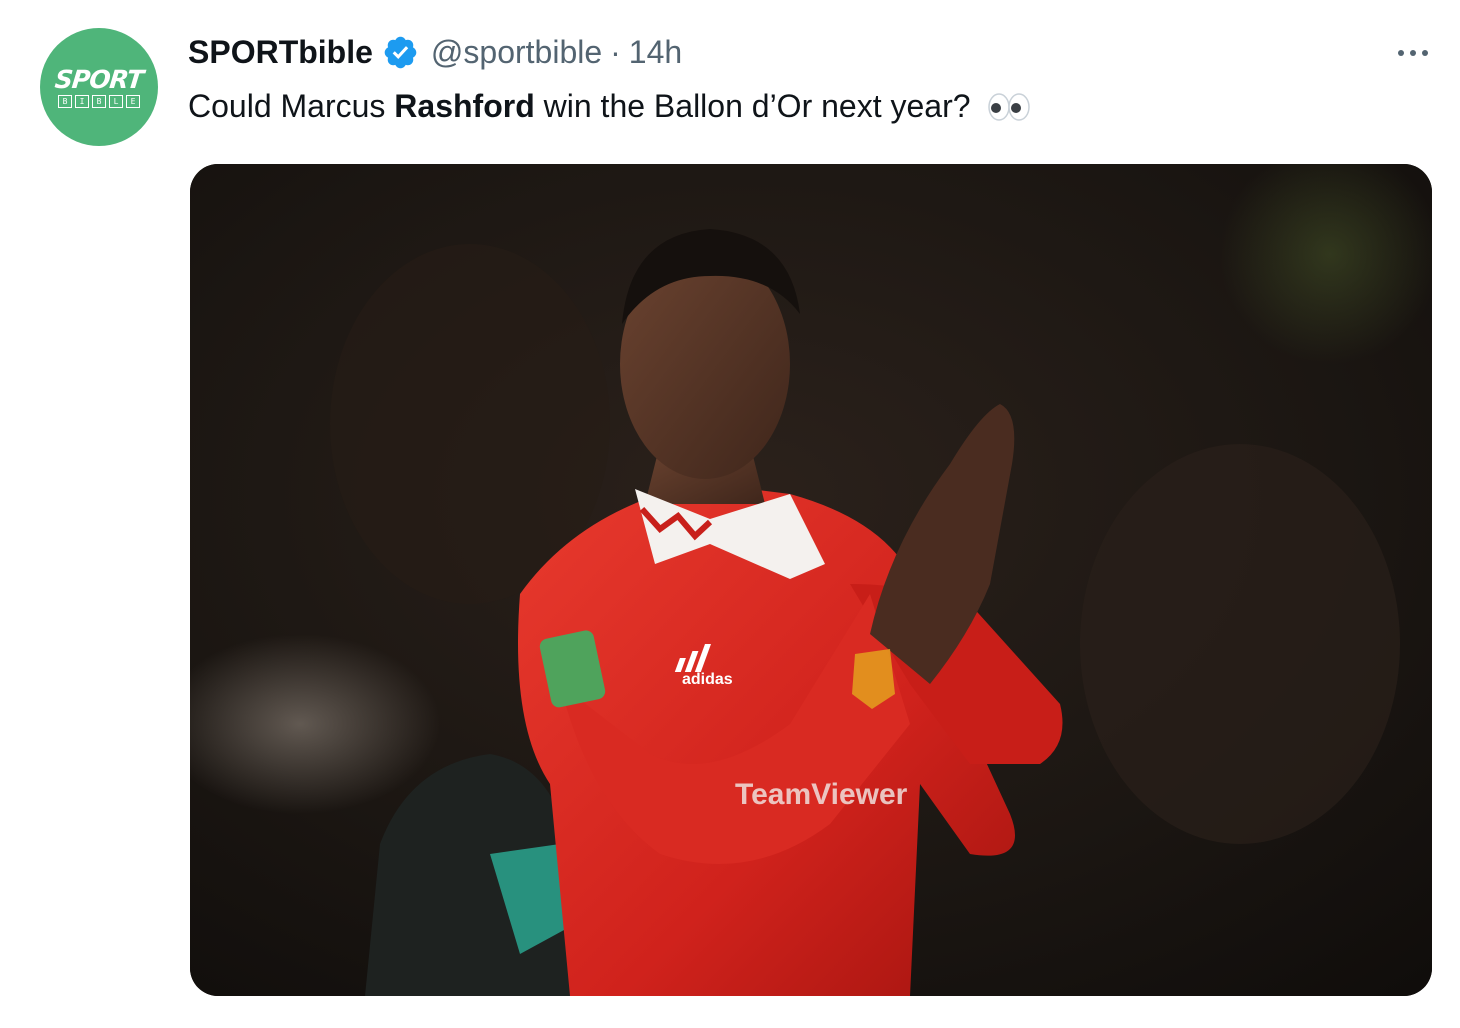 The width and height of the screenshot is (1460, 1028). Describe the element at coordinates (280, 52) in the screenshot. I see `display-name: SPORTbible` at that location.